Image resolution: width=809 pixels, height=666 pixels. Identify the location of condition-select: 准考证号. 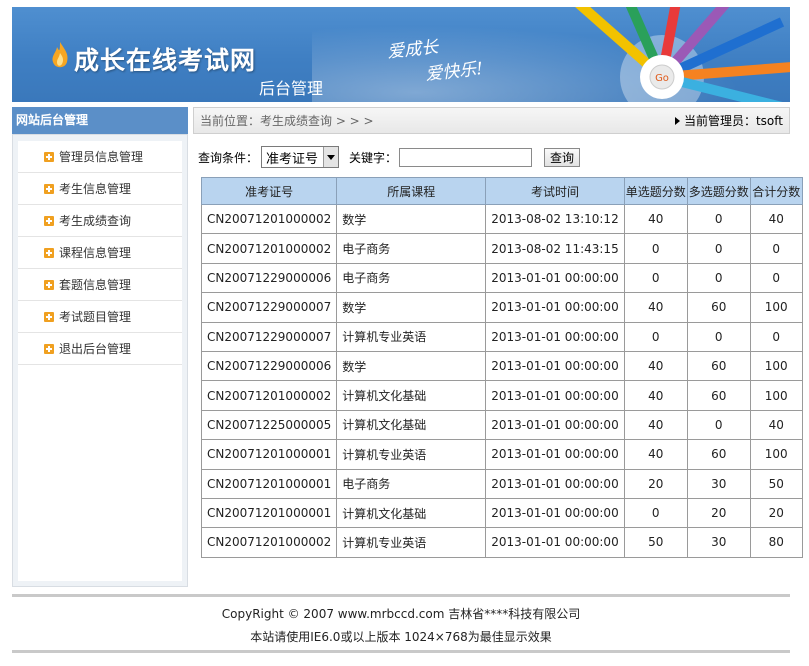
(300, 157).